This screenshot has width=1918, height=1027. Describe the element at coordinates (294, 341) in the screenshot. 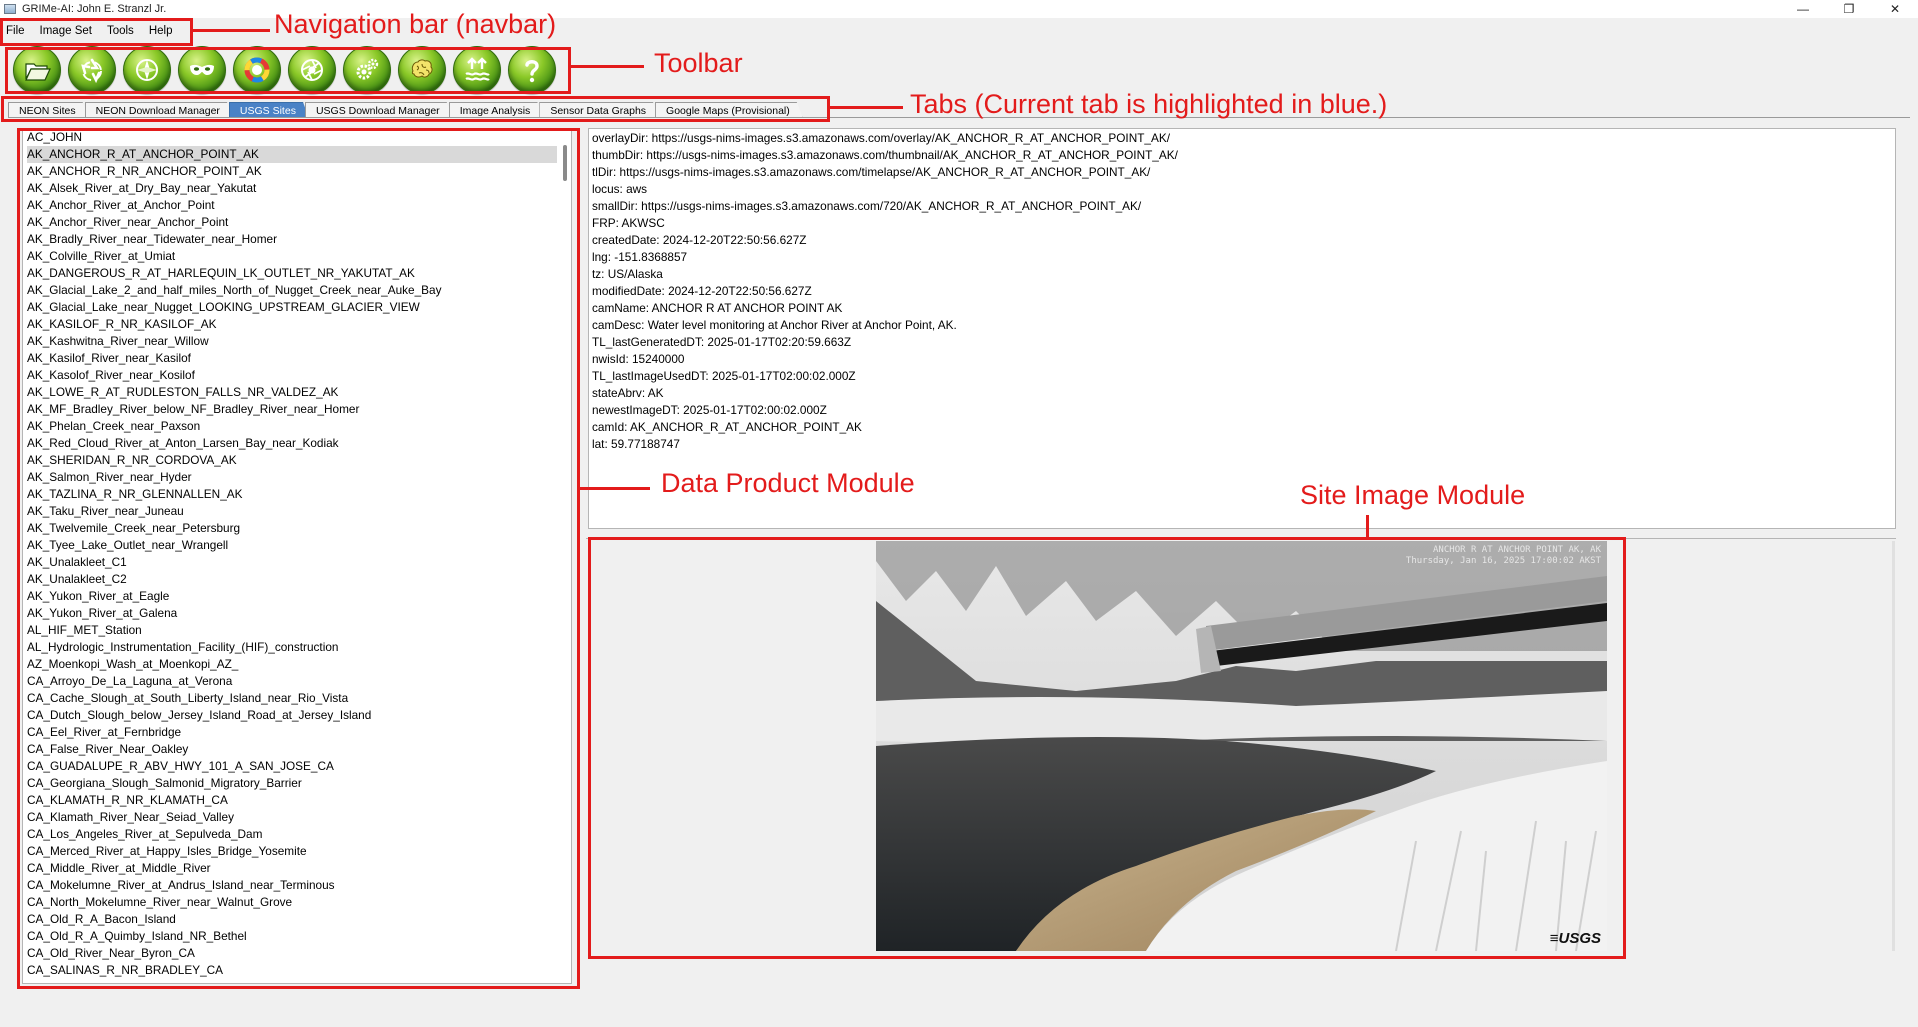

I see `site-list-item: AK_Kashwitna_River_near_Willow` at that location.